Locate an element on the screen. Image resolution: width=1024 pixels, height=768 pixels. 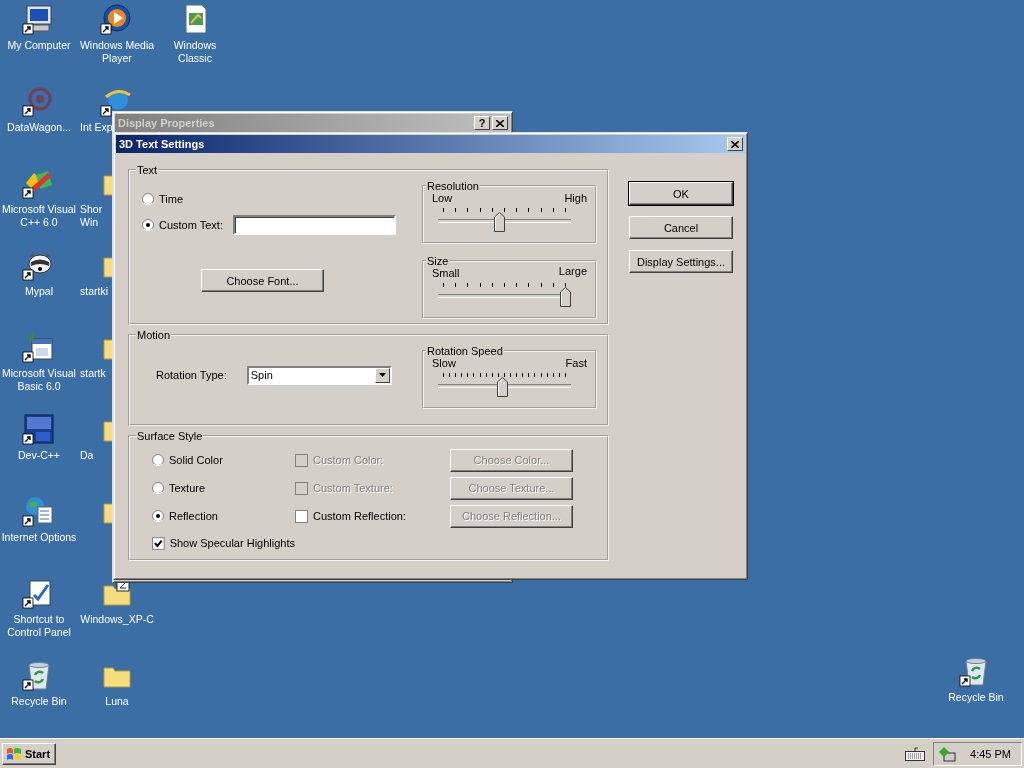
dev-logo-icon is located at coordinates (39, 429).